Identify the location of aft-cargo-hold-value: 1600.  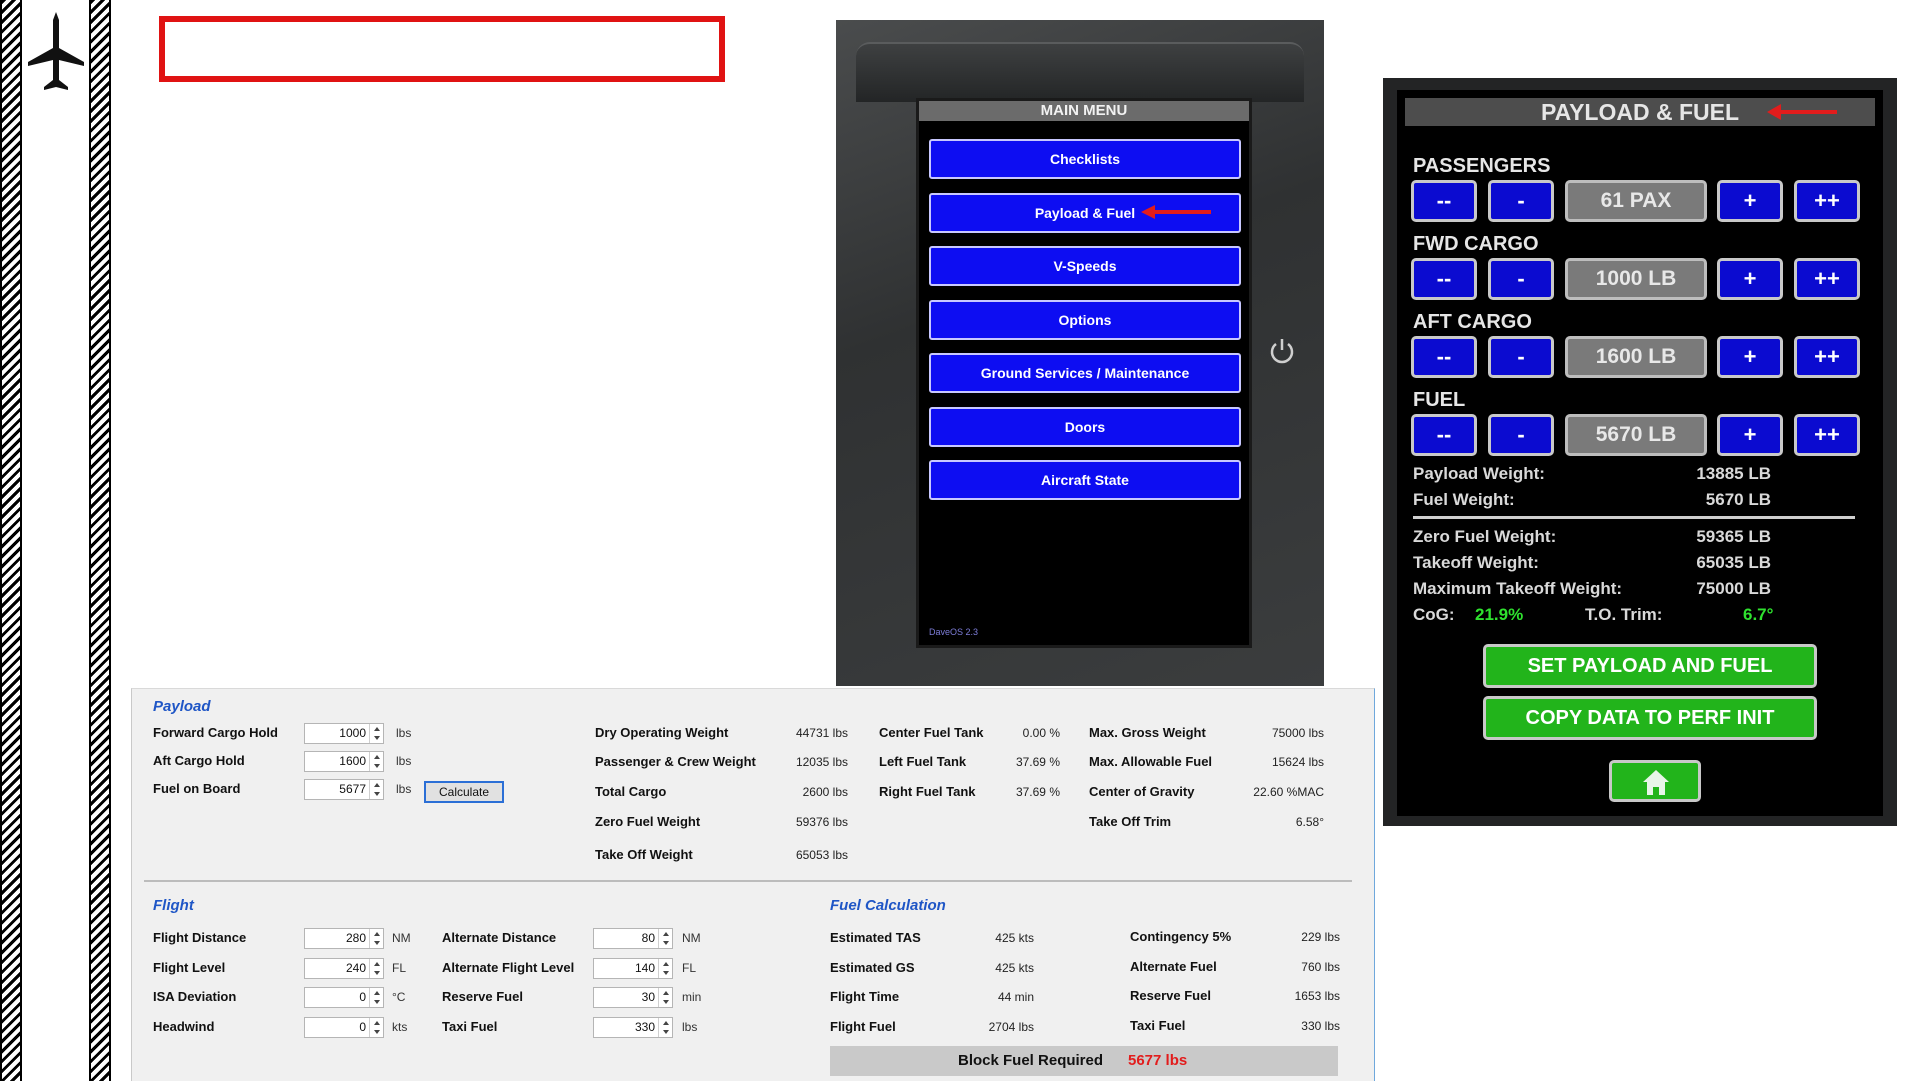
(352, 761).